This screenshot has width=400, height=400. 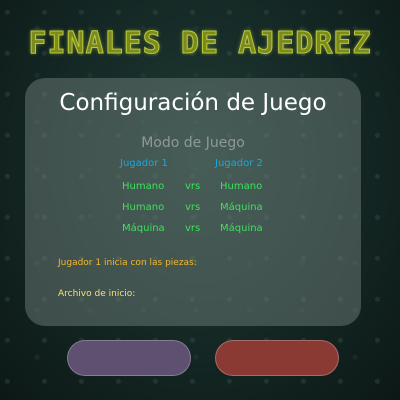 I want to click on mode-option-human-machine: Humano vrs Máquina, so click(x=193, y=209).